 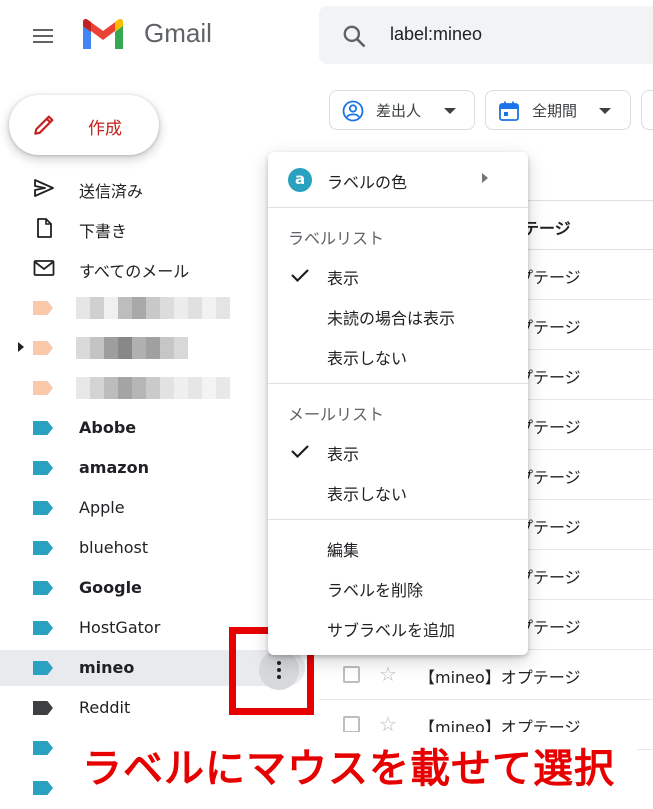 What do you see at coordinates (44, 268) in the screenshot?
I see `mail-icon` at bounding box center [44, 268].